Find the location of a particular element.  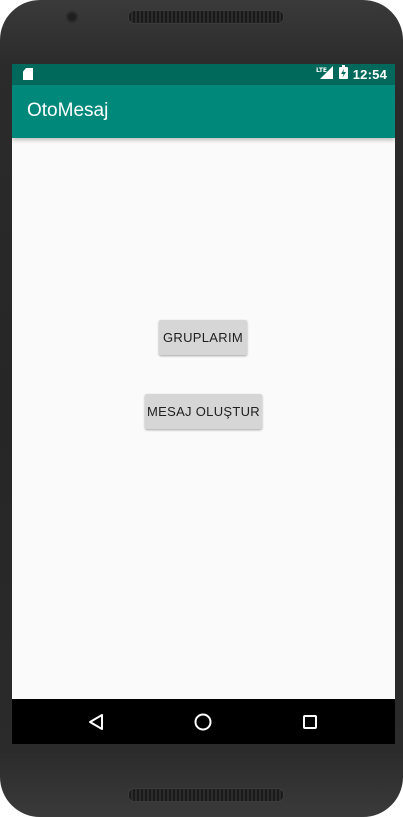

status-icons: LTE 12:54 is located at coordinates (351, 74).